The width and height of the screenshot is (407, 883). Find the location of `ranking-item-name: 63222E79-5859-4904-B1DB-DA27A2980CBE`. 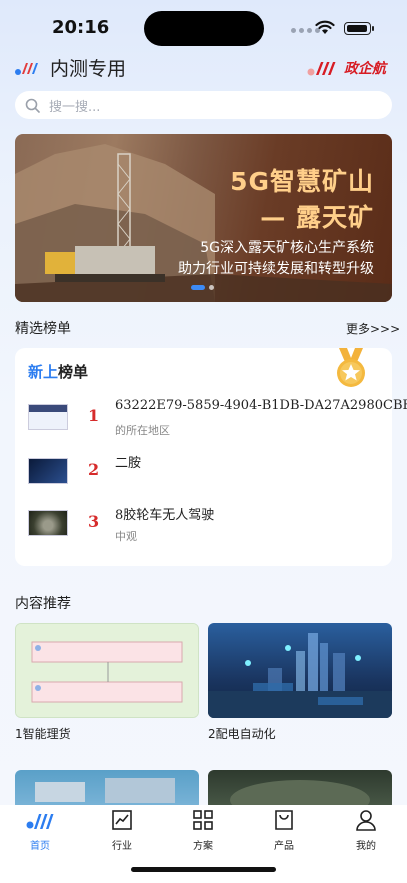

ranking-item-name: 63222E79-5859-4904-B1DB-DA27A2980CBE is located at coordinates (261, 405).